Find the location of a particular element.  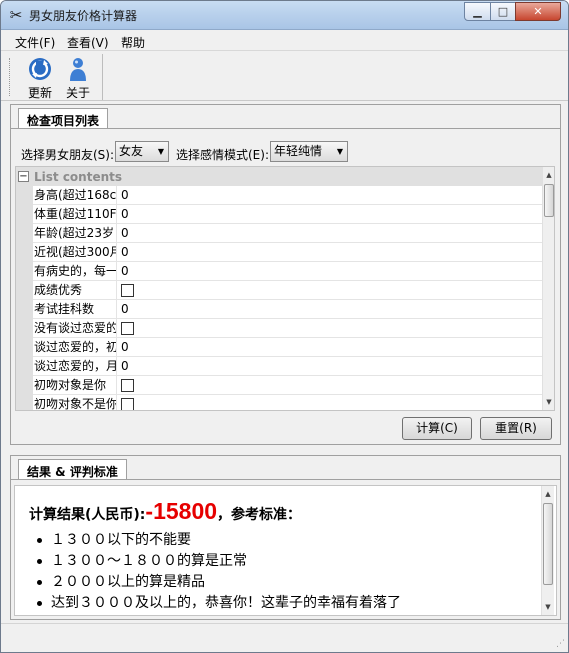

refresh-icon is located at coordinates (40, 69).